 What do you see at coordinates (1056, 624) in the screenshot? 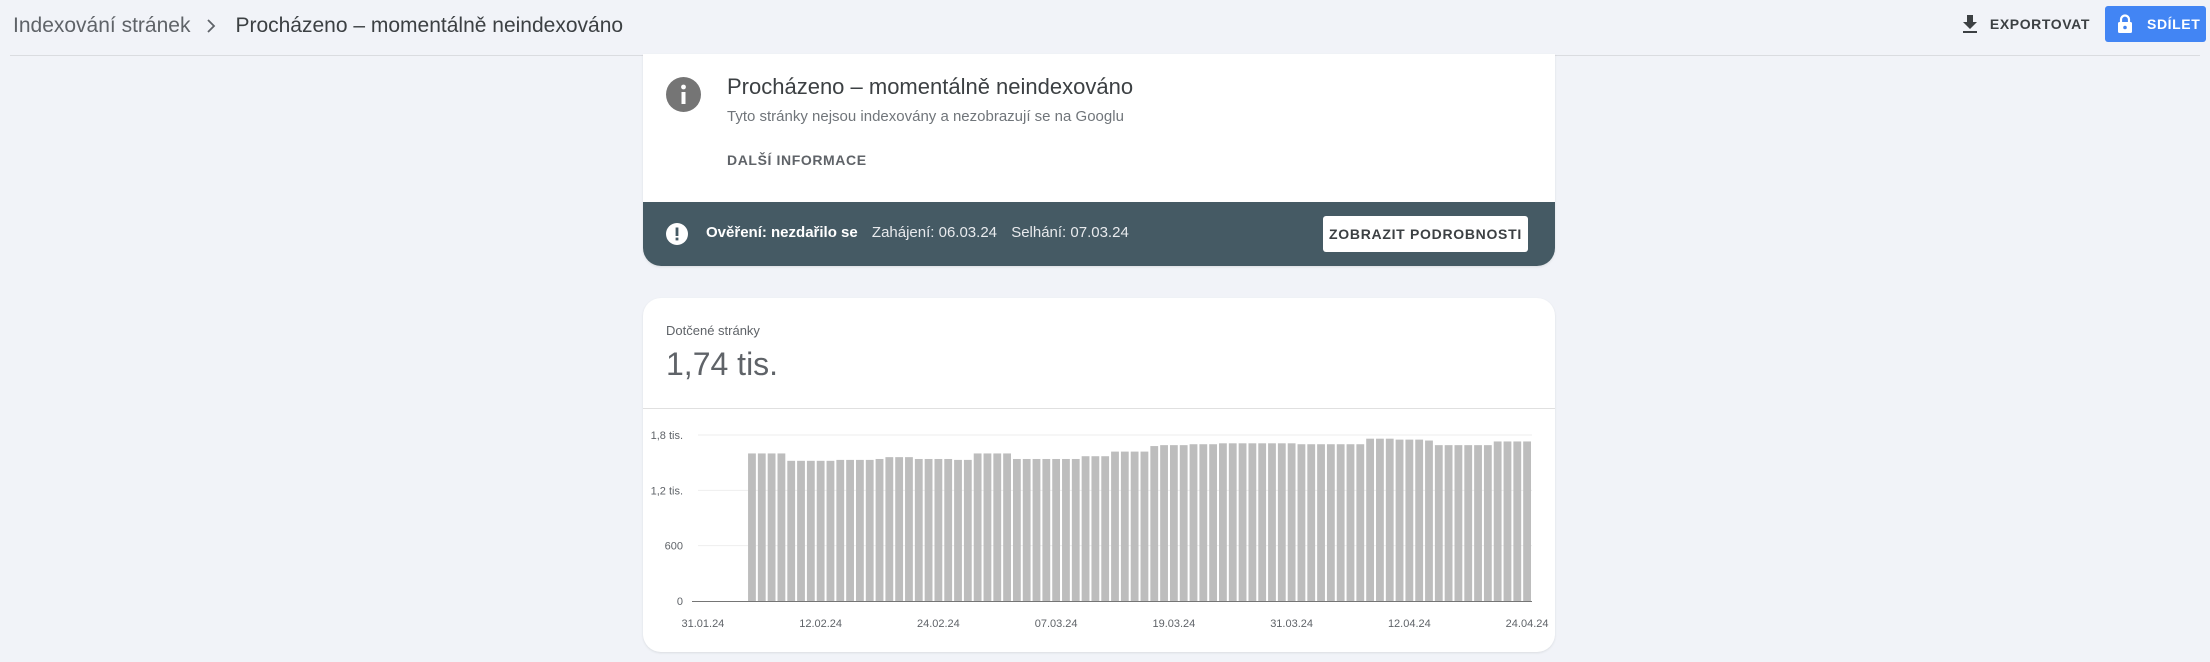
I see `x-tick-label: 07.03.24` at bounding box center [1056, 624].